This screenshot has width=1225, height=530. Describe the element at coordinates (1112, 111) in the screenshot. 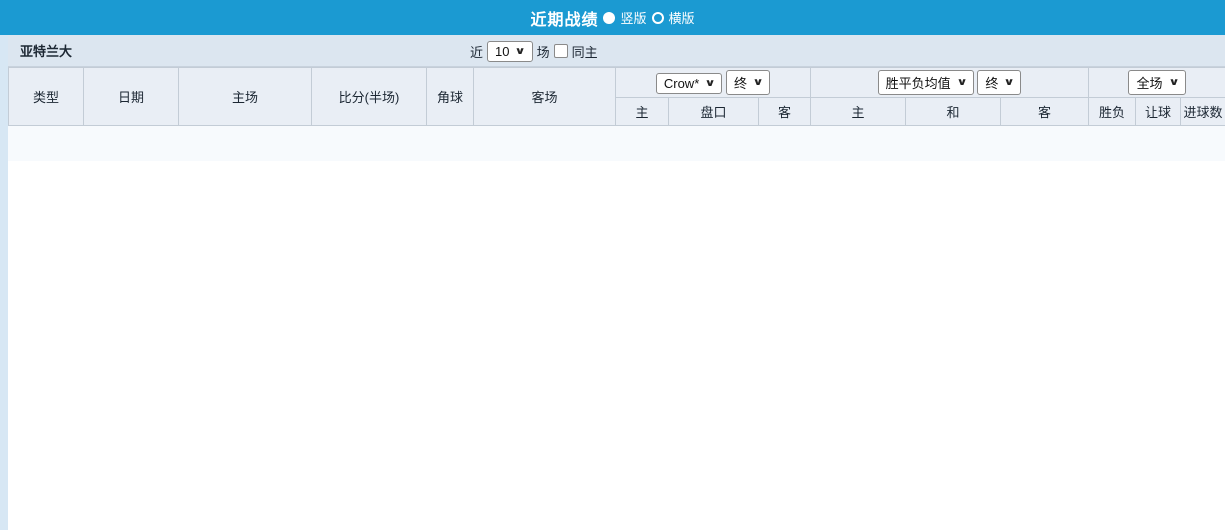

I see `sub-header-wdl: 胜负` at that location.